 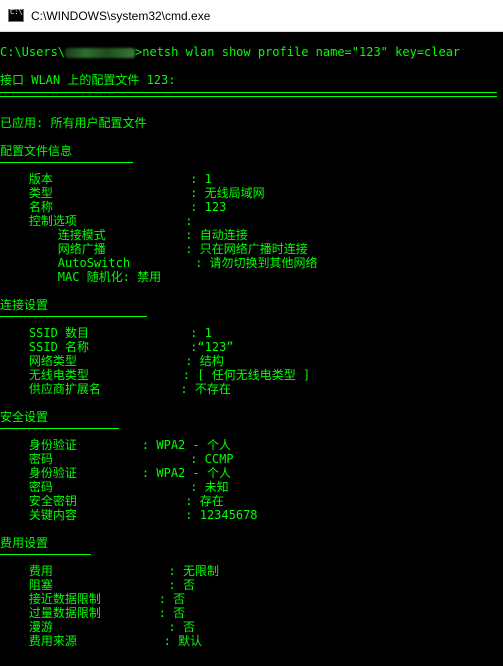 I want to click on cmd-icon, so click(x=16, y=15).